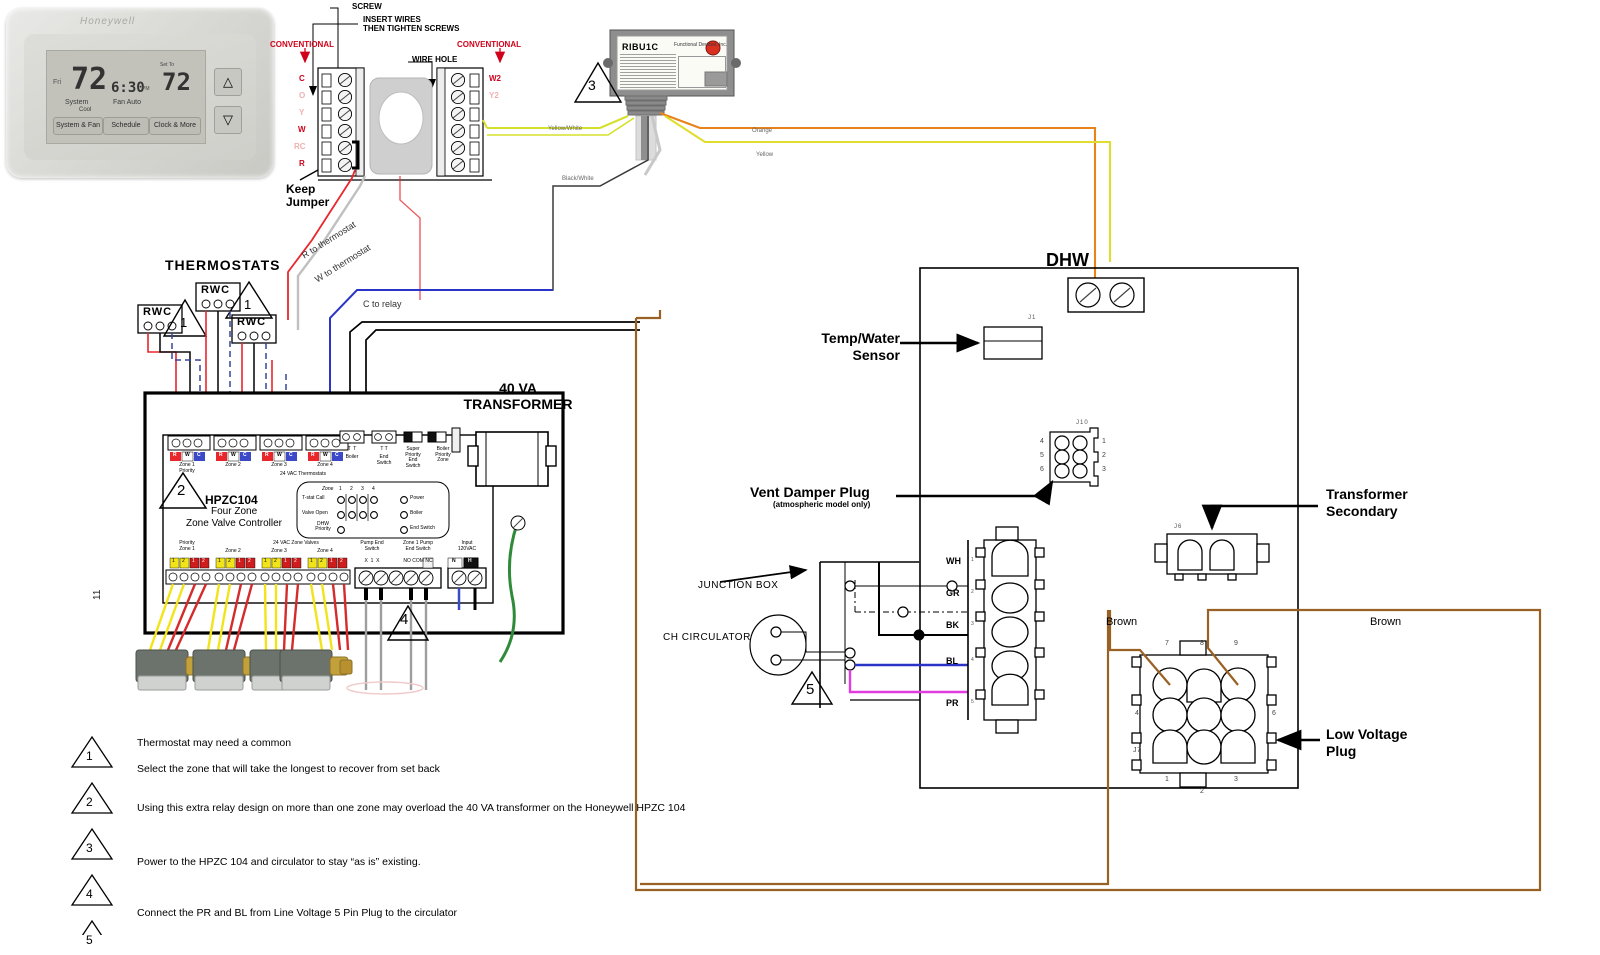 This screenshot has height=955, width=1600. I want to click on legend-marker-2: 2, so click(89, 802).